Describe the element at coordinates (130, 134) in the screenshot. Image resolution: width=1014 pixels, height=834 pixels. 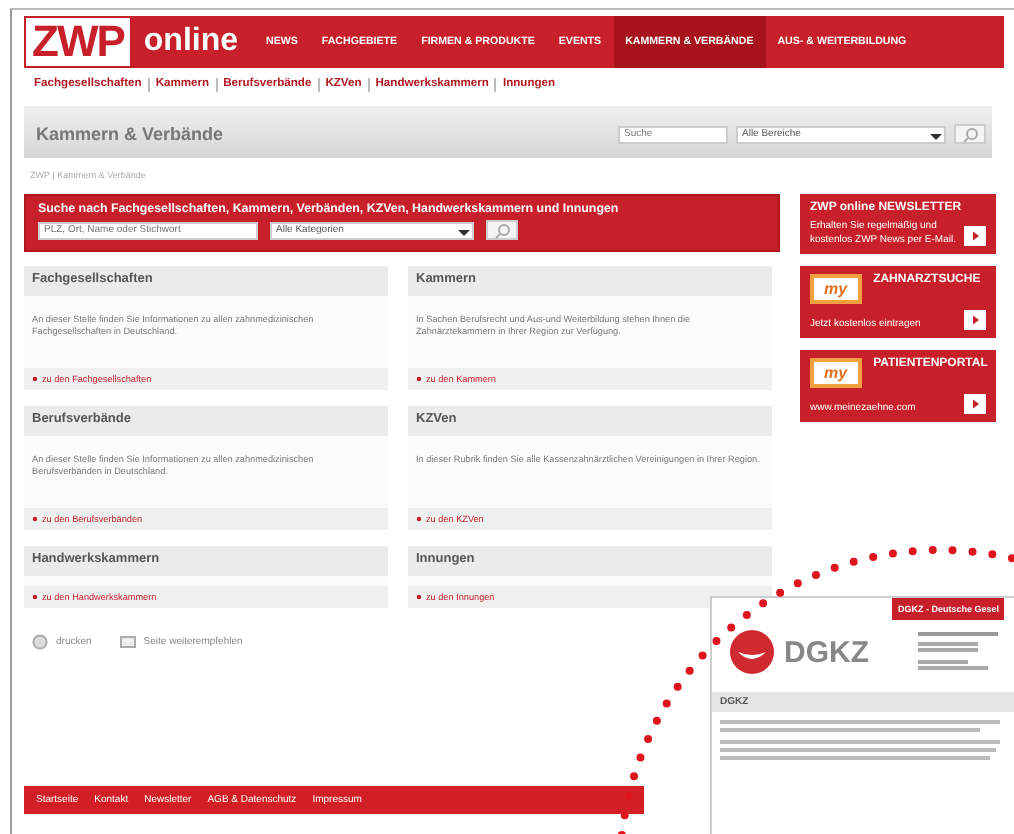
I see `page-title: Kammern & Verbände` at that location.